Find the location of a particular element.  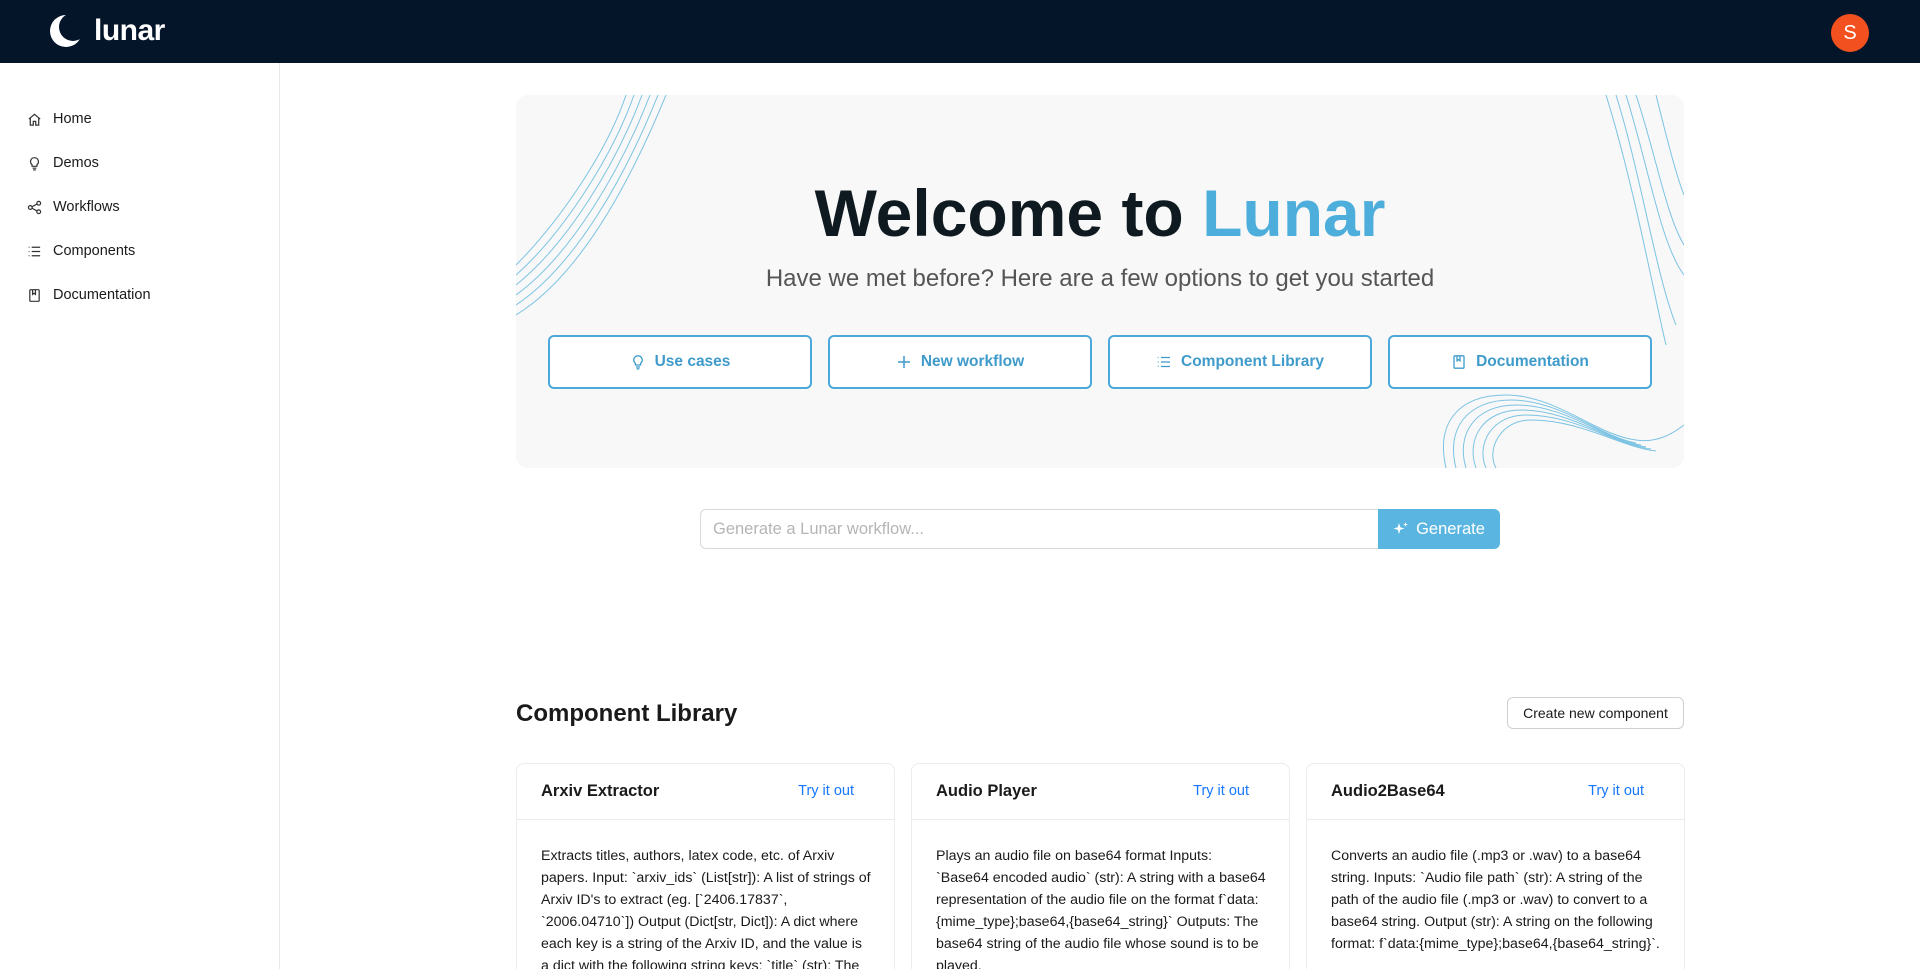

use-cases-button: Use cases is located at coordinates (680, 362).